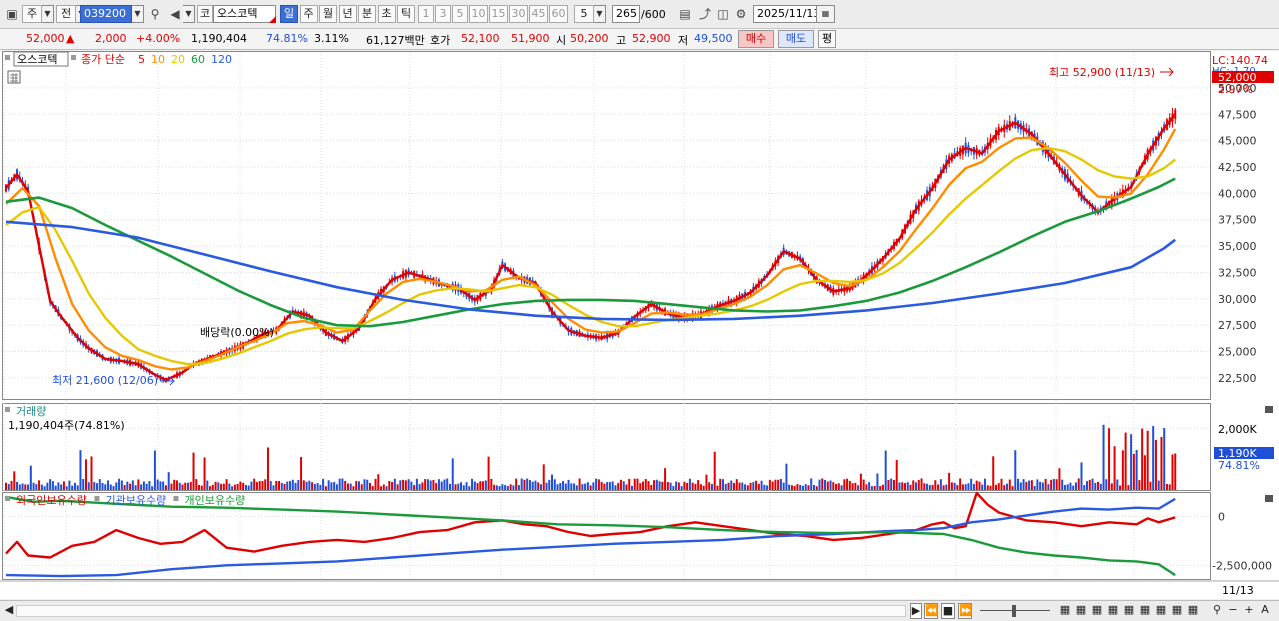 This screenshot has width=1279, height=621. Describe the element at coordinates (558, 14) in the screenshot. I see `minute-button: 60` at that location.